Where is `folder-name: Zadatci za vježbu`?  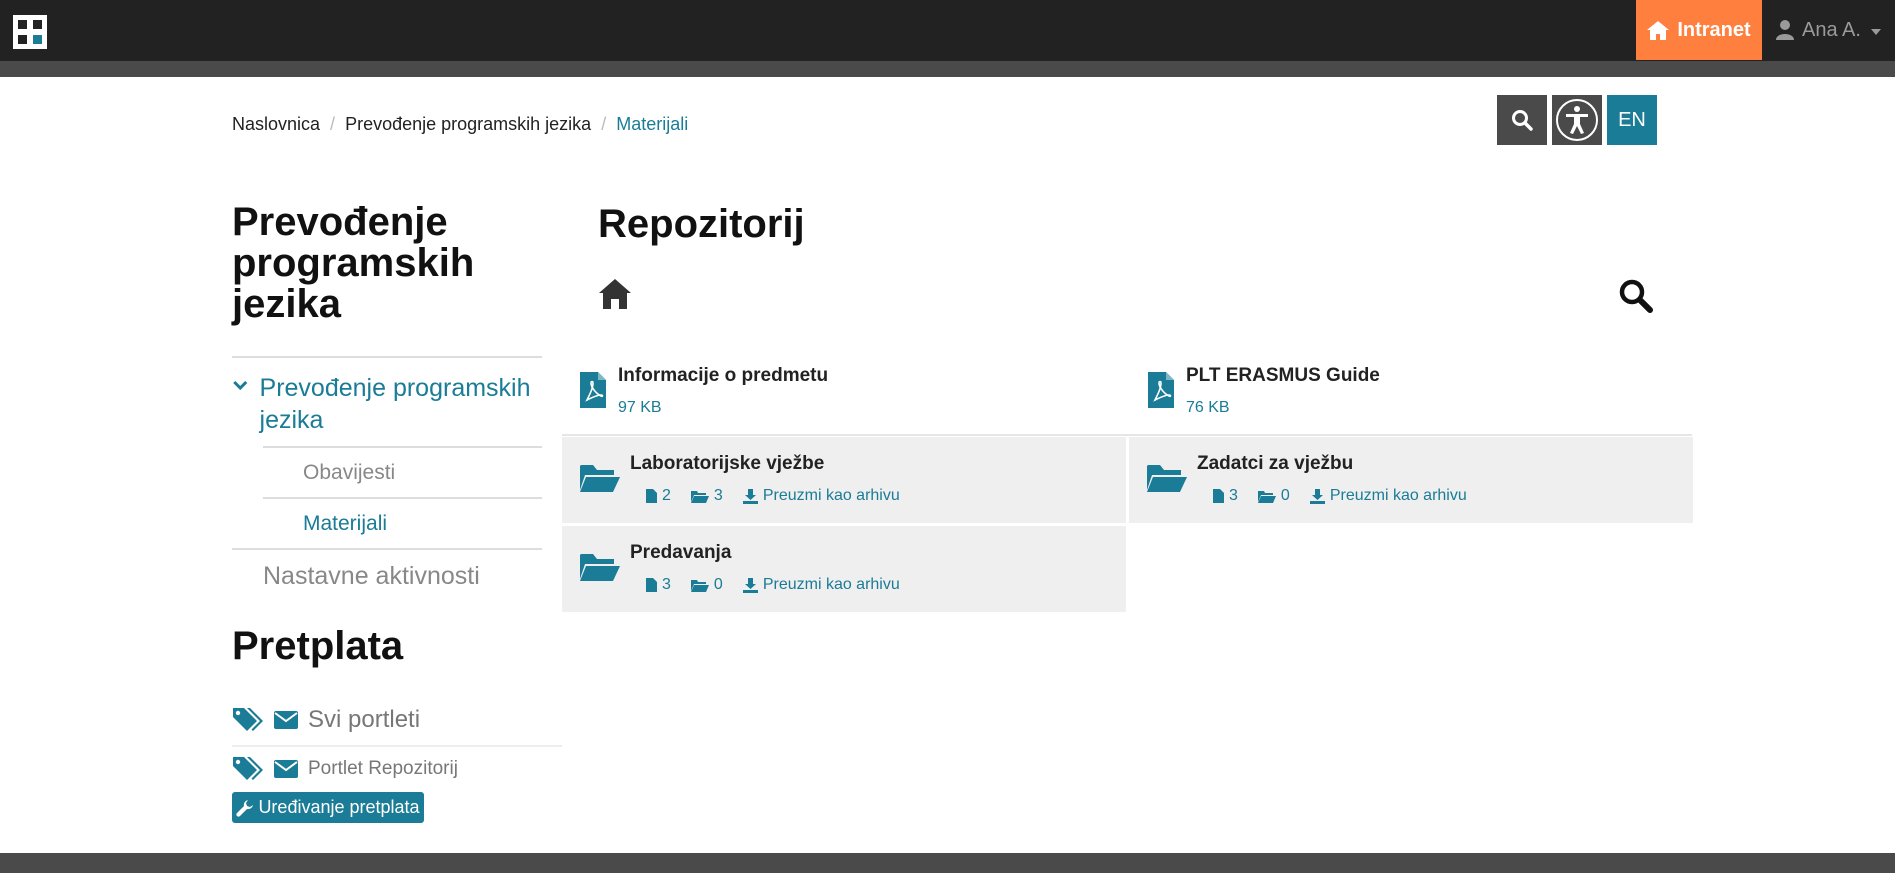
folder-name: Zadatci za vježbu is located at coordinates (1275, 463).